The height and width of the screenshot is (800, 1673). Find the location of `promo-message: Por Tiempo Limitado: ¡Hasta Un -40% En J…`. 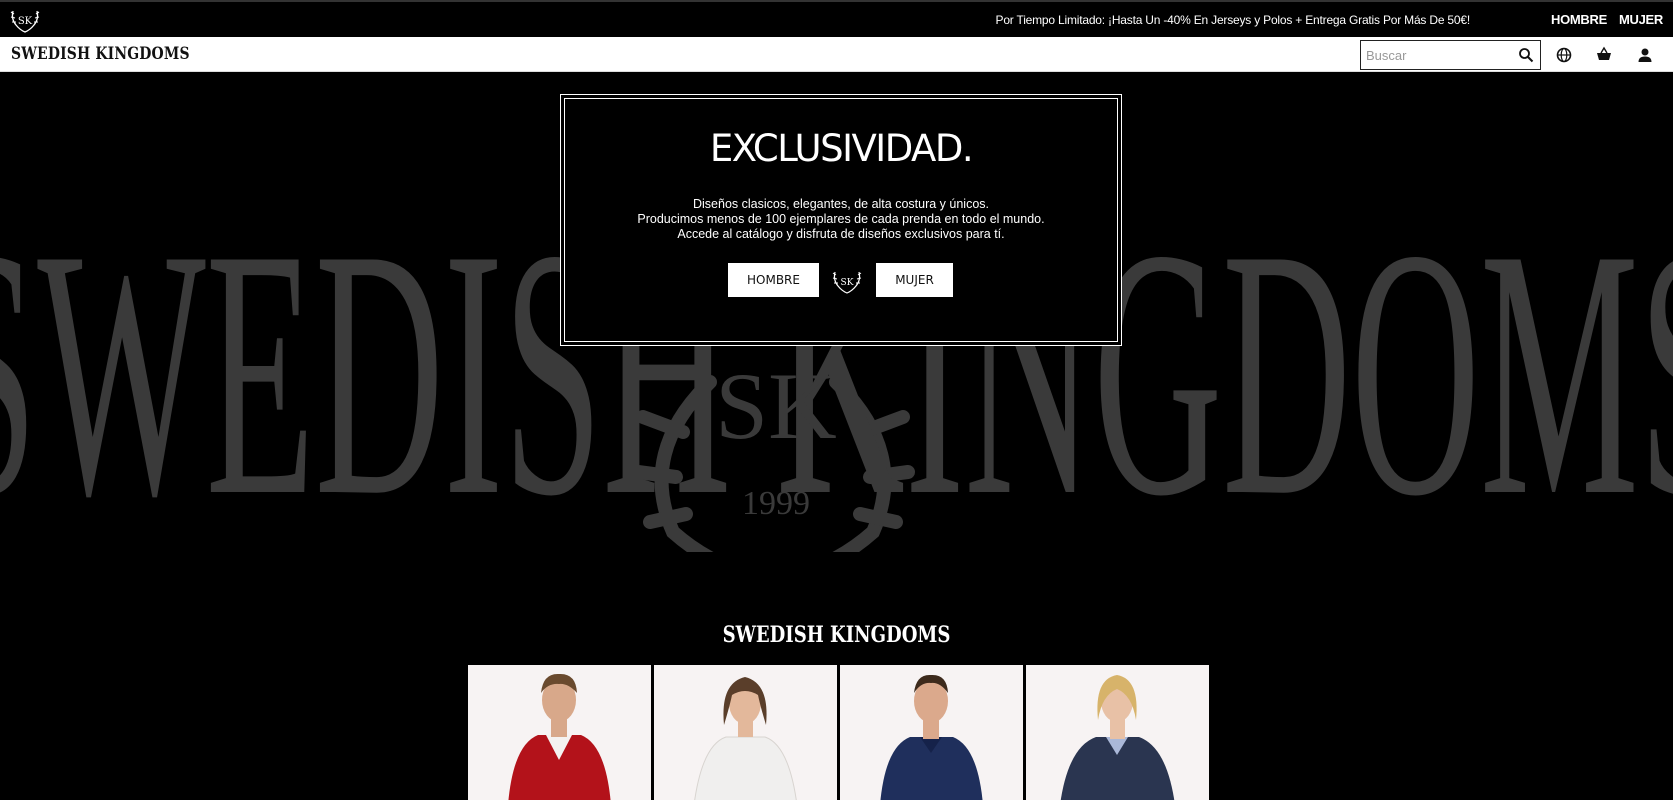

promo-message: Por Tiempo Limitado: ¡Hasta Un -40% En J… is located at coordinates (1233, 20).